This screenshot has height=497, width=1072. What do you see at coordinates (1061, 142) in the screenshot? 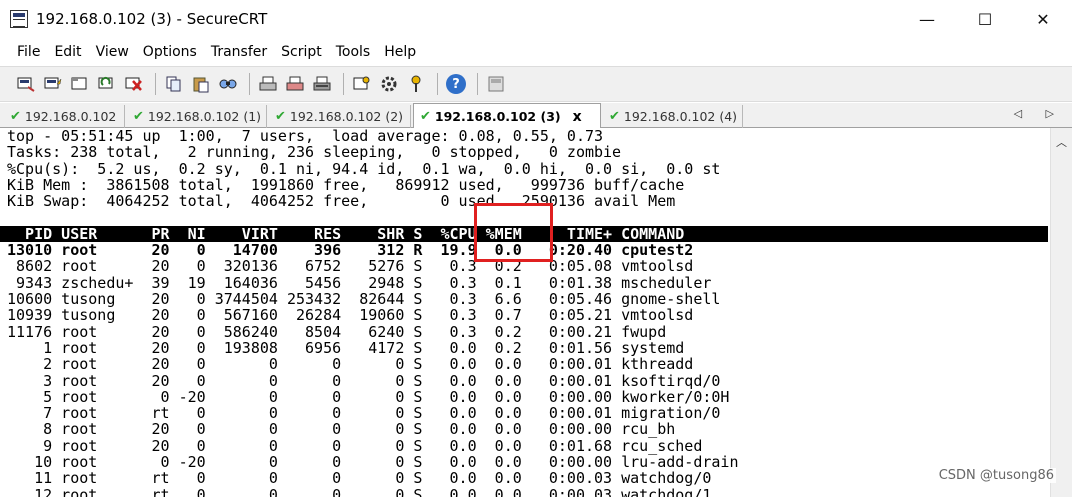
I see `scroll-up-arrow-icon: ︿` at bounding box center [1061, 142].